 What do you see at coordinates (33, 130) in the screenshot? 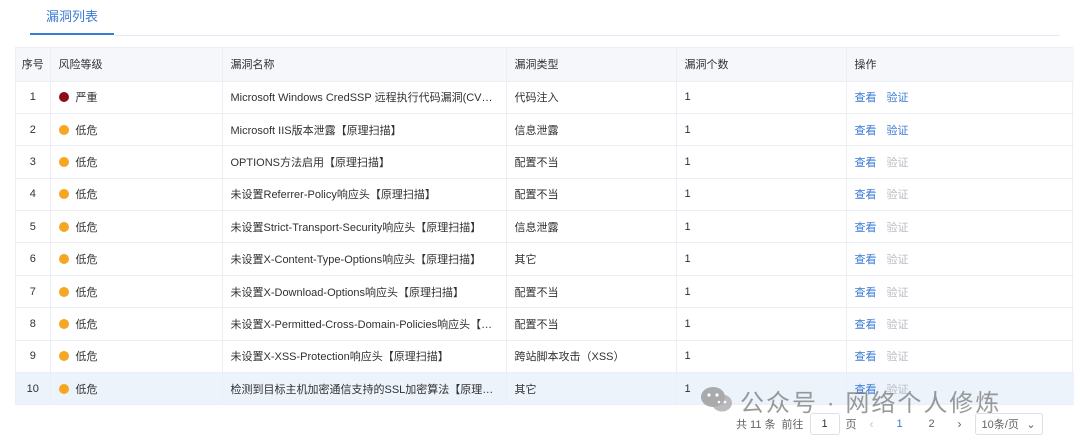
I see `cell-seq: 2` at bounding box center [33, 130].